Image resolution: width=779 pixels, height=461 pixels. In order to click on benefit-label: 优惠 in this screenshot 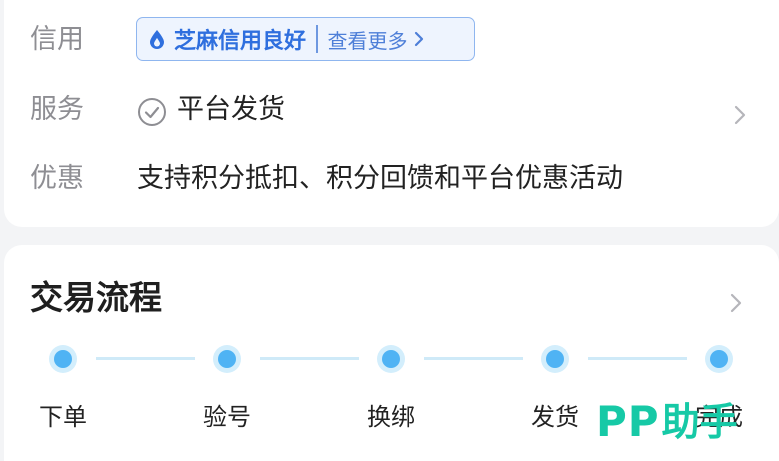, I will do `click(57, 178)`.